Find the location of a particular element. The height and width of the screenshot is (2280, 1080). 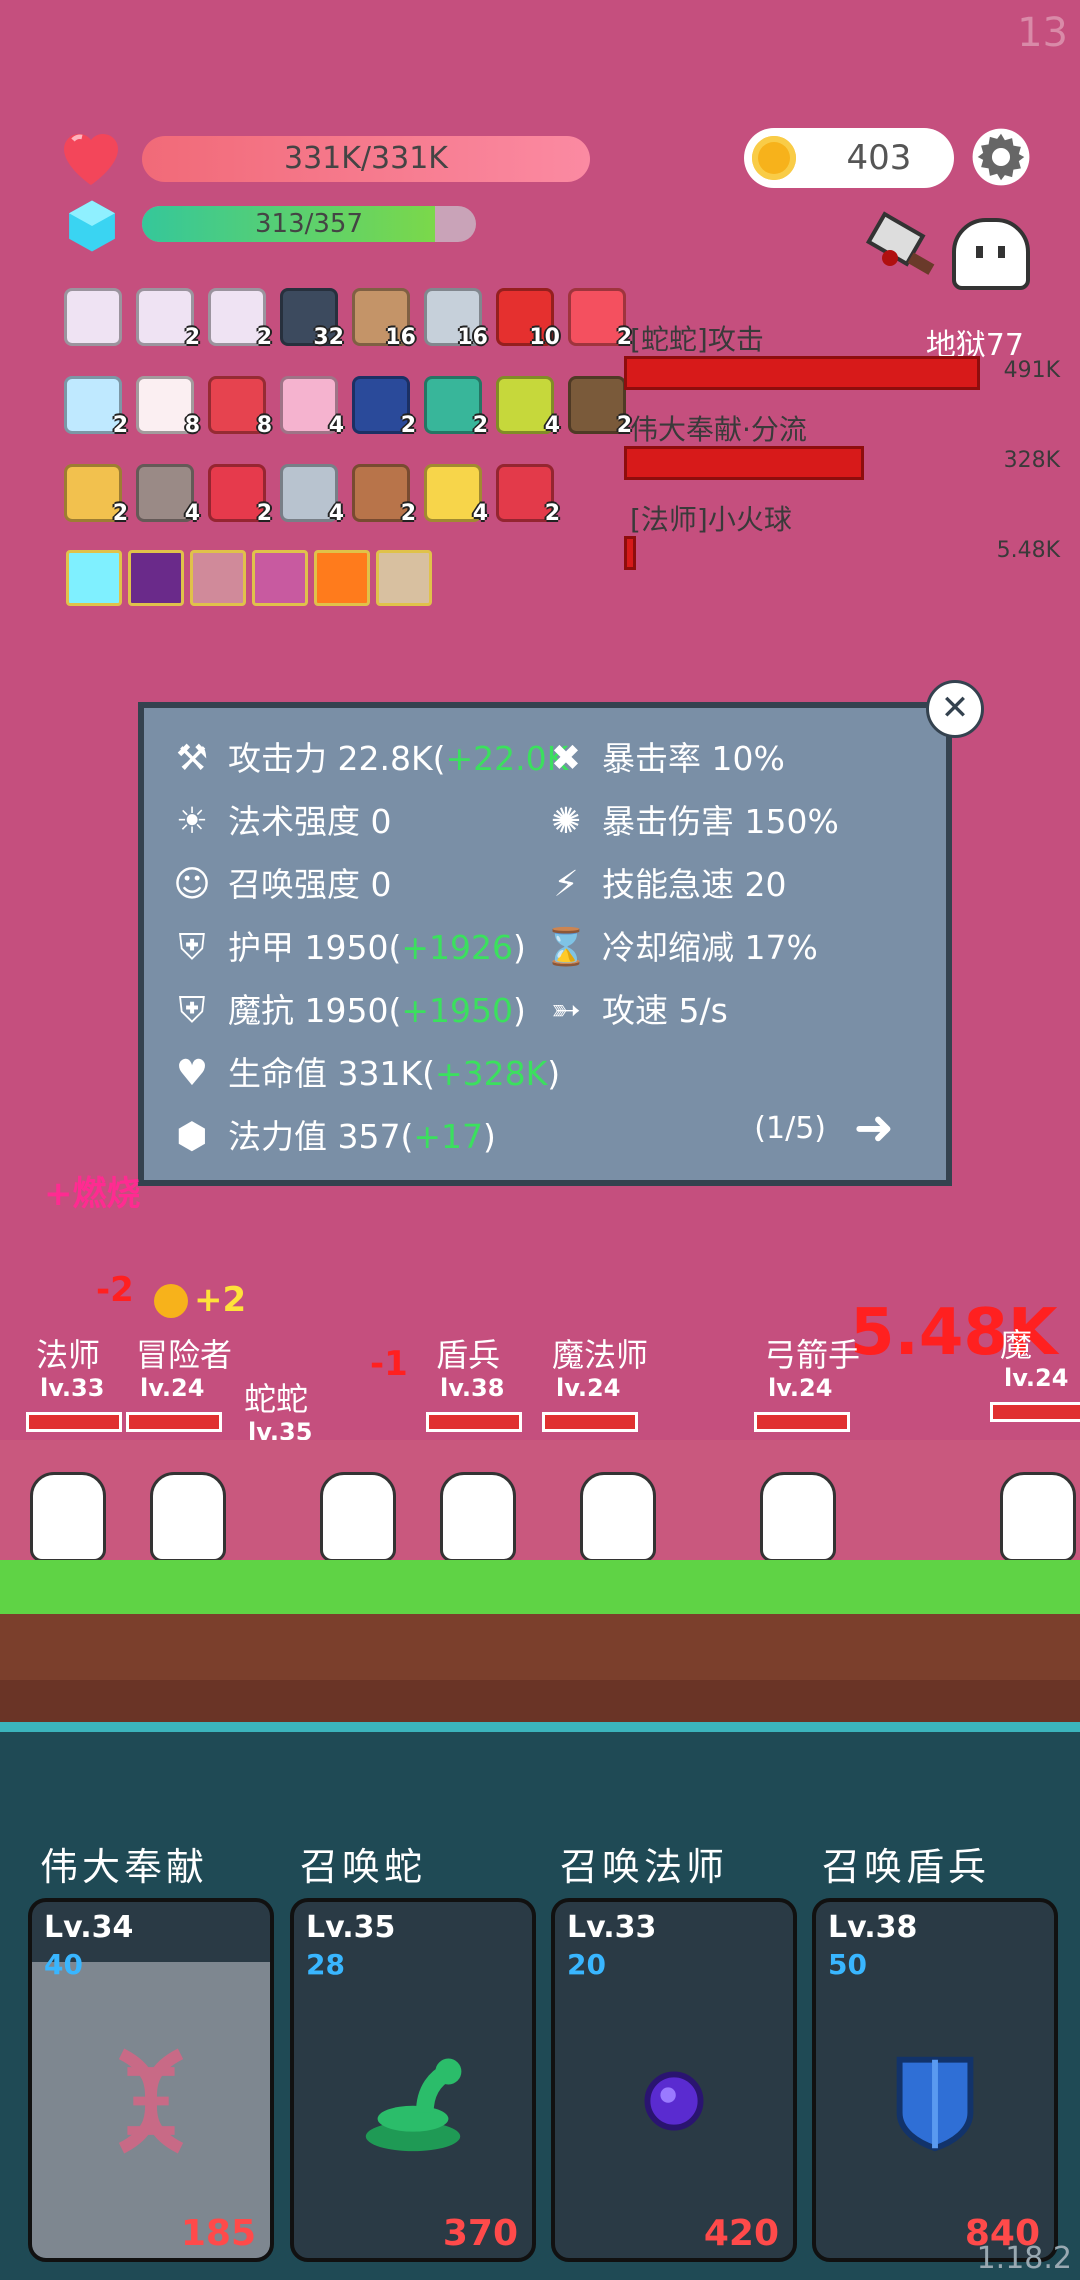

damage-popup: -2 is located at coordinates (115, 1290).